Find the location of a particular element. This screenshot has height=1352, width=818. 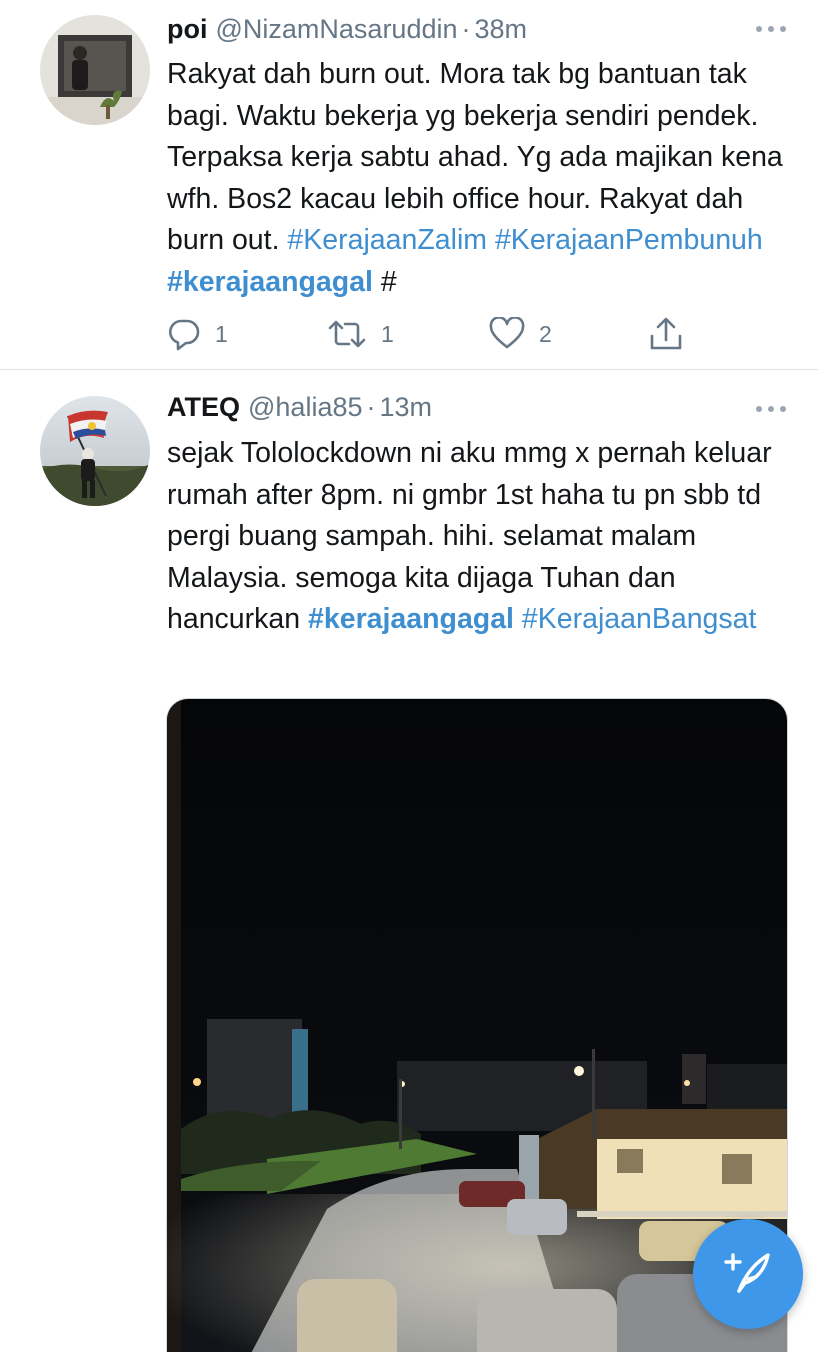

share-upload-icon is located at coordinates (666, 334).